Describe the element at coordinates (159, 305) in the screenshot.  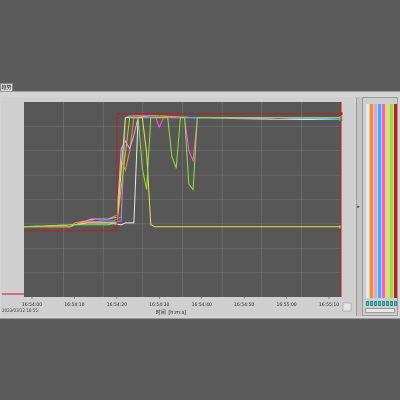
I see `x-tick-label: 16:54:30` at that location.